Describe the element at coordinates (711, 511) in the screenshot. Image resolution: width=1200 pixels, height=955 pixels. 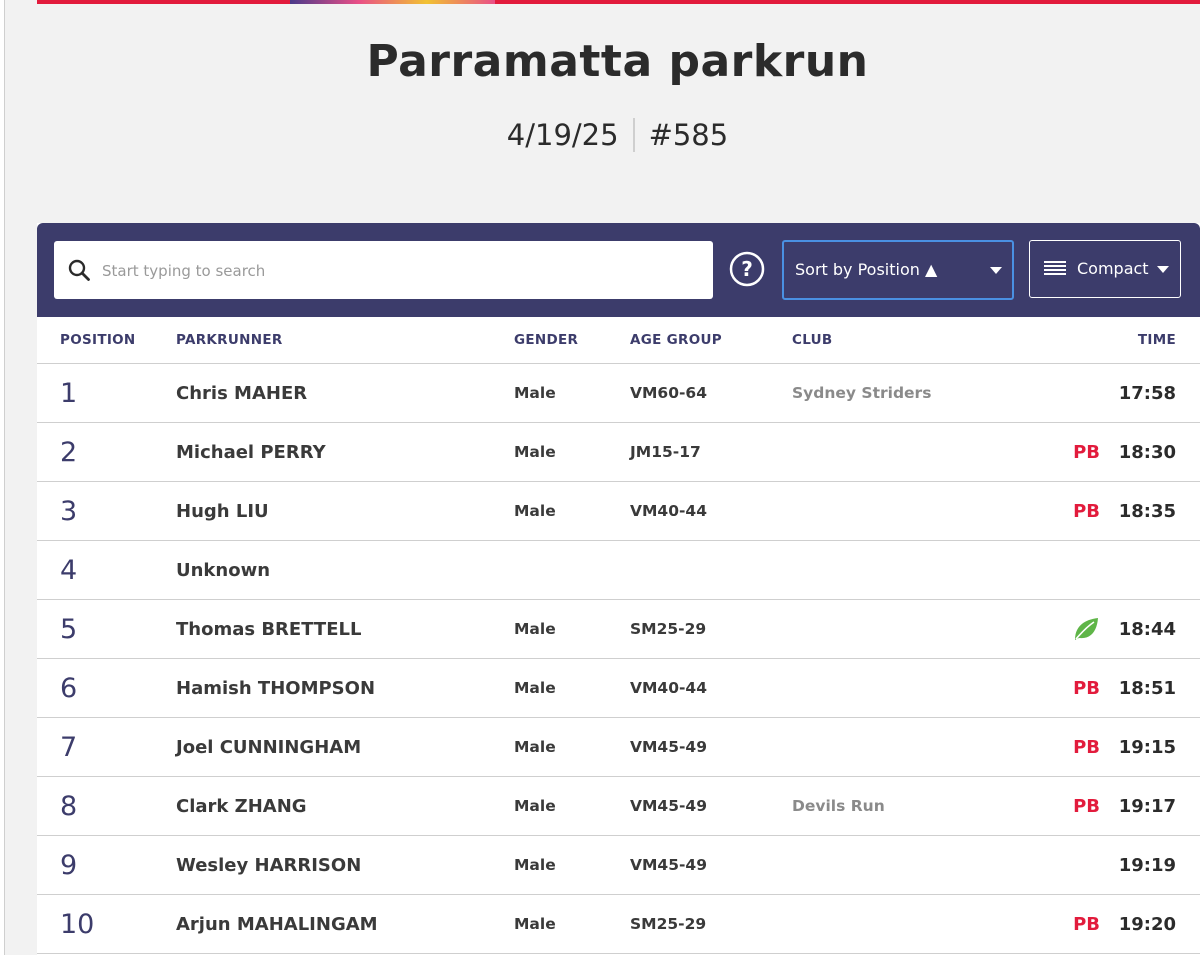
I see `age-group-cell: VM40-44` at that location.